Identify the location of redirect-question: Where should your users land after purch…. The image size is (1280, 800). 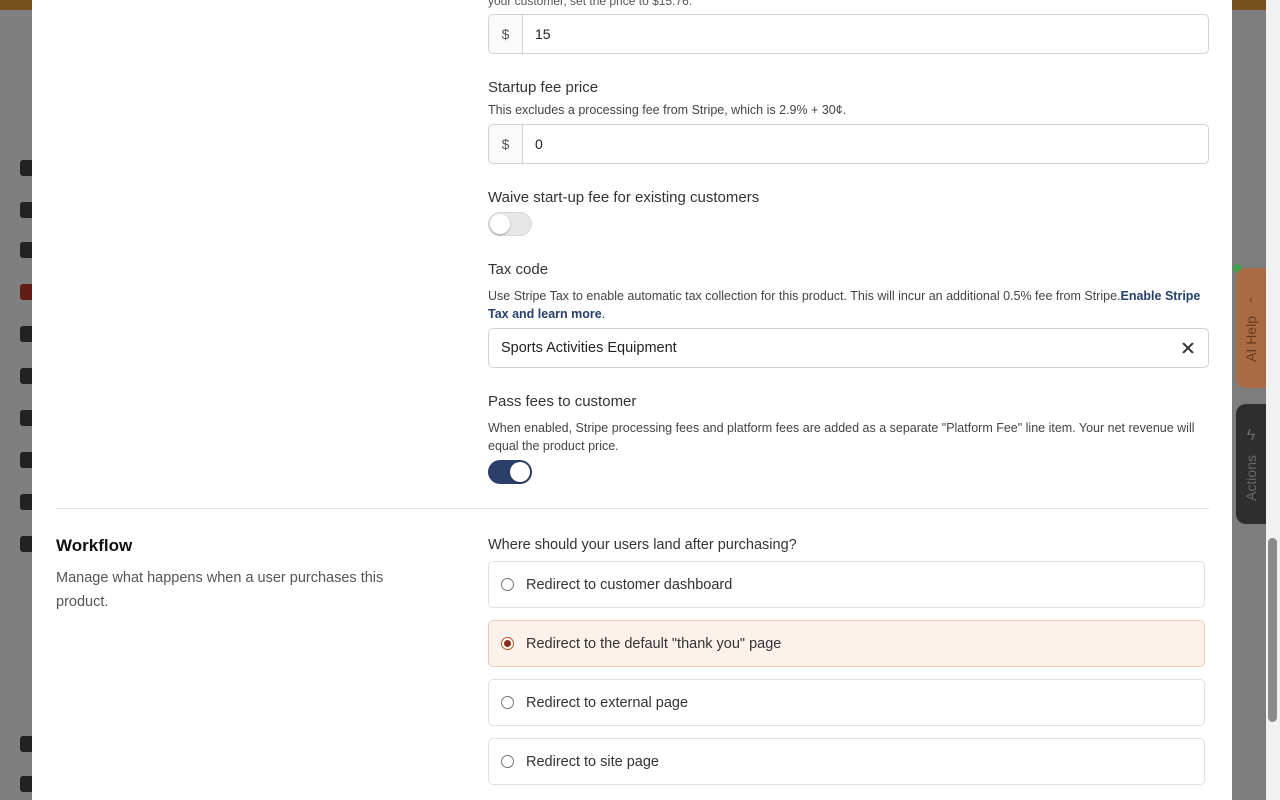
(642, 545).